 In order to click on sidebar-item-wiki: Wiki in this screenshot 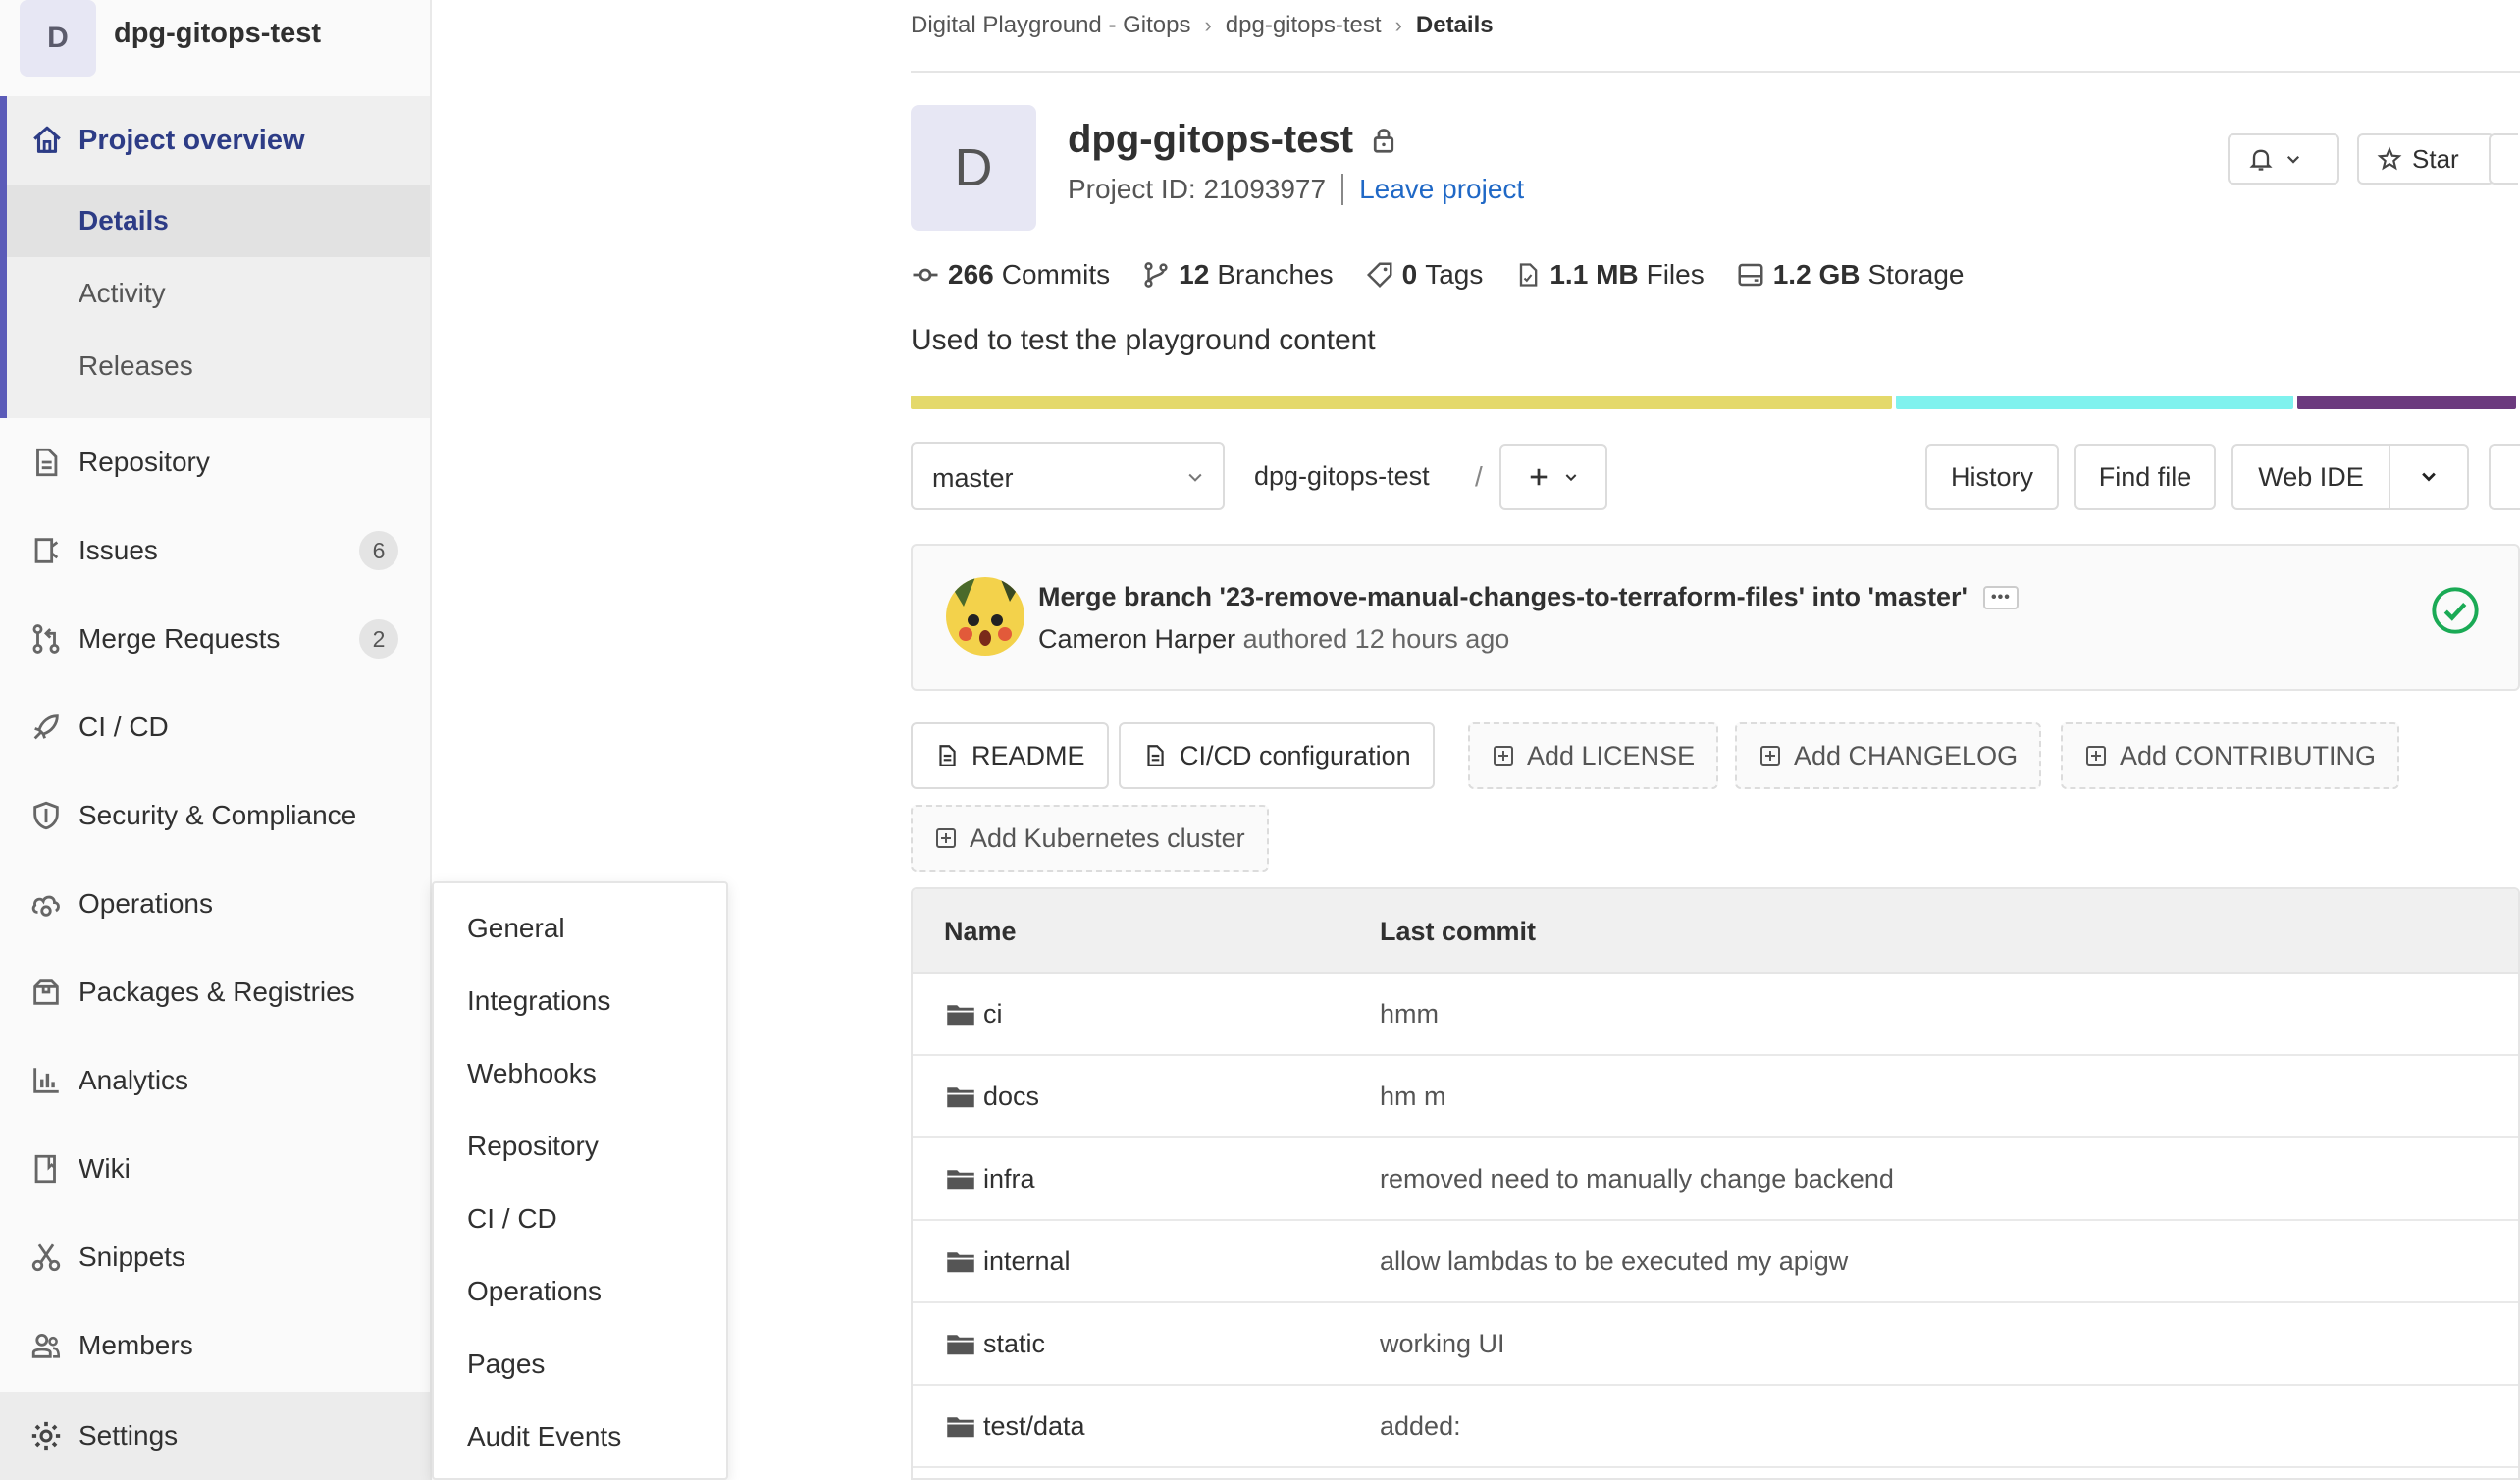, I will do `click(215, 1169)`.